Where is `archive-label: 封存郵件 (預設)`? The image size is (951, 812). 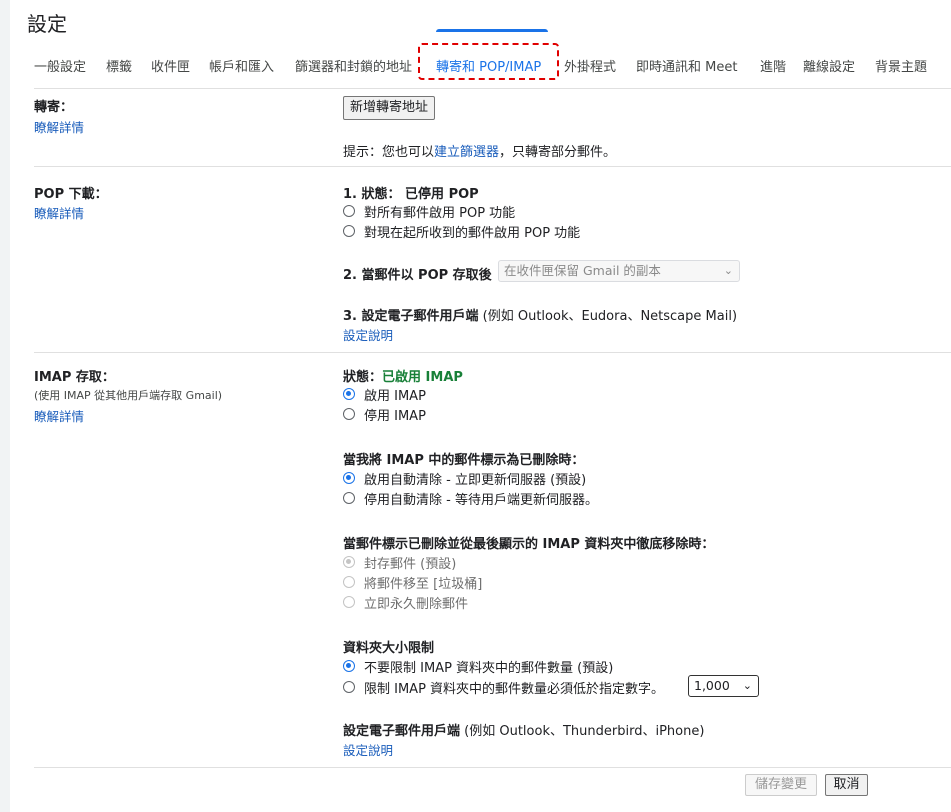 archive-label: 封存郵件 (預設) is located at coordinates (410, 564).